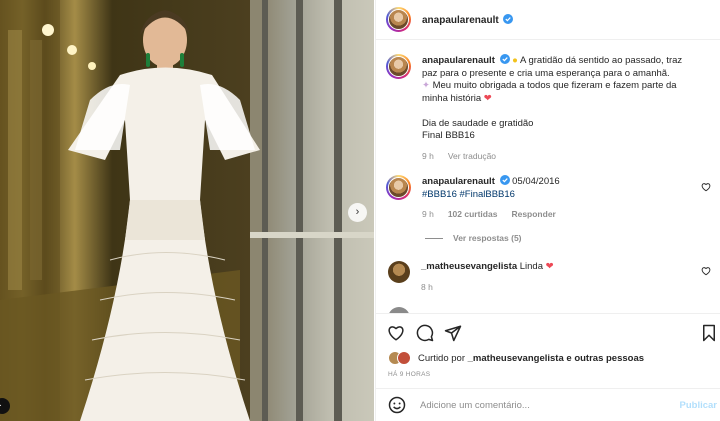 The height and width of the screenshot is (421, 720). What do you see at coordinates (473, 214) in the screenshot?
I see `comment-likes: 102 curtidas` at bounding box center [473, 214].